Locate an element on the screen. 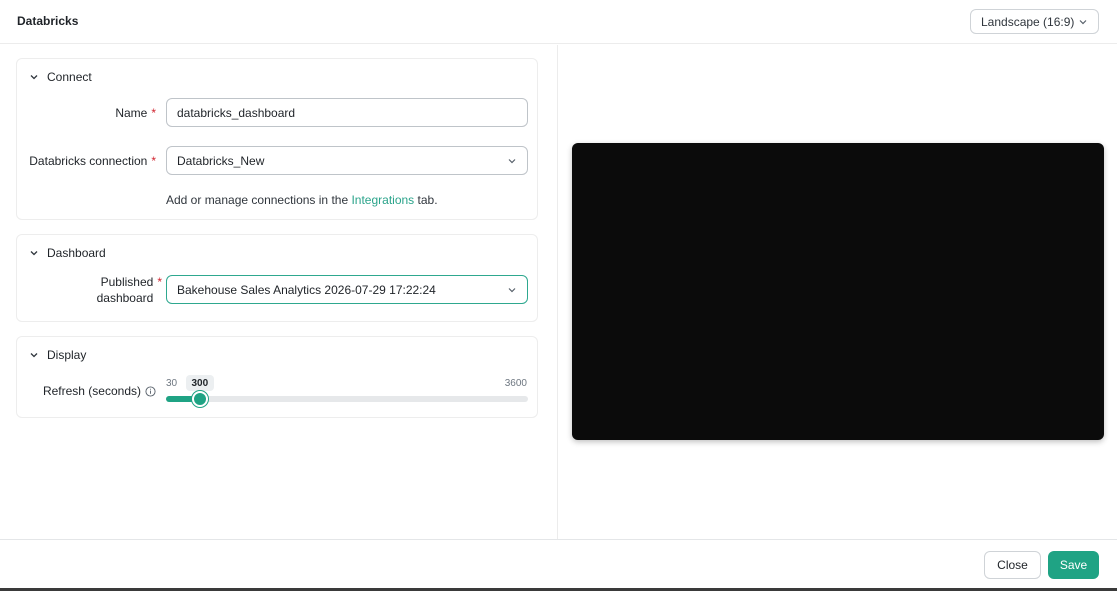  refresh-min-label: 30 is located at coordinates (172, 383).